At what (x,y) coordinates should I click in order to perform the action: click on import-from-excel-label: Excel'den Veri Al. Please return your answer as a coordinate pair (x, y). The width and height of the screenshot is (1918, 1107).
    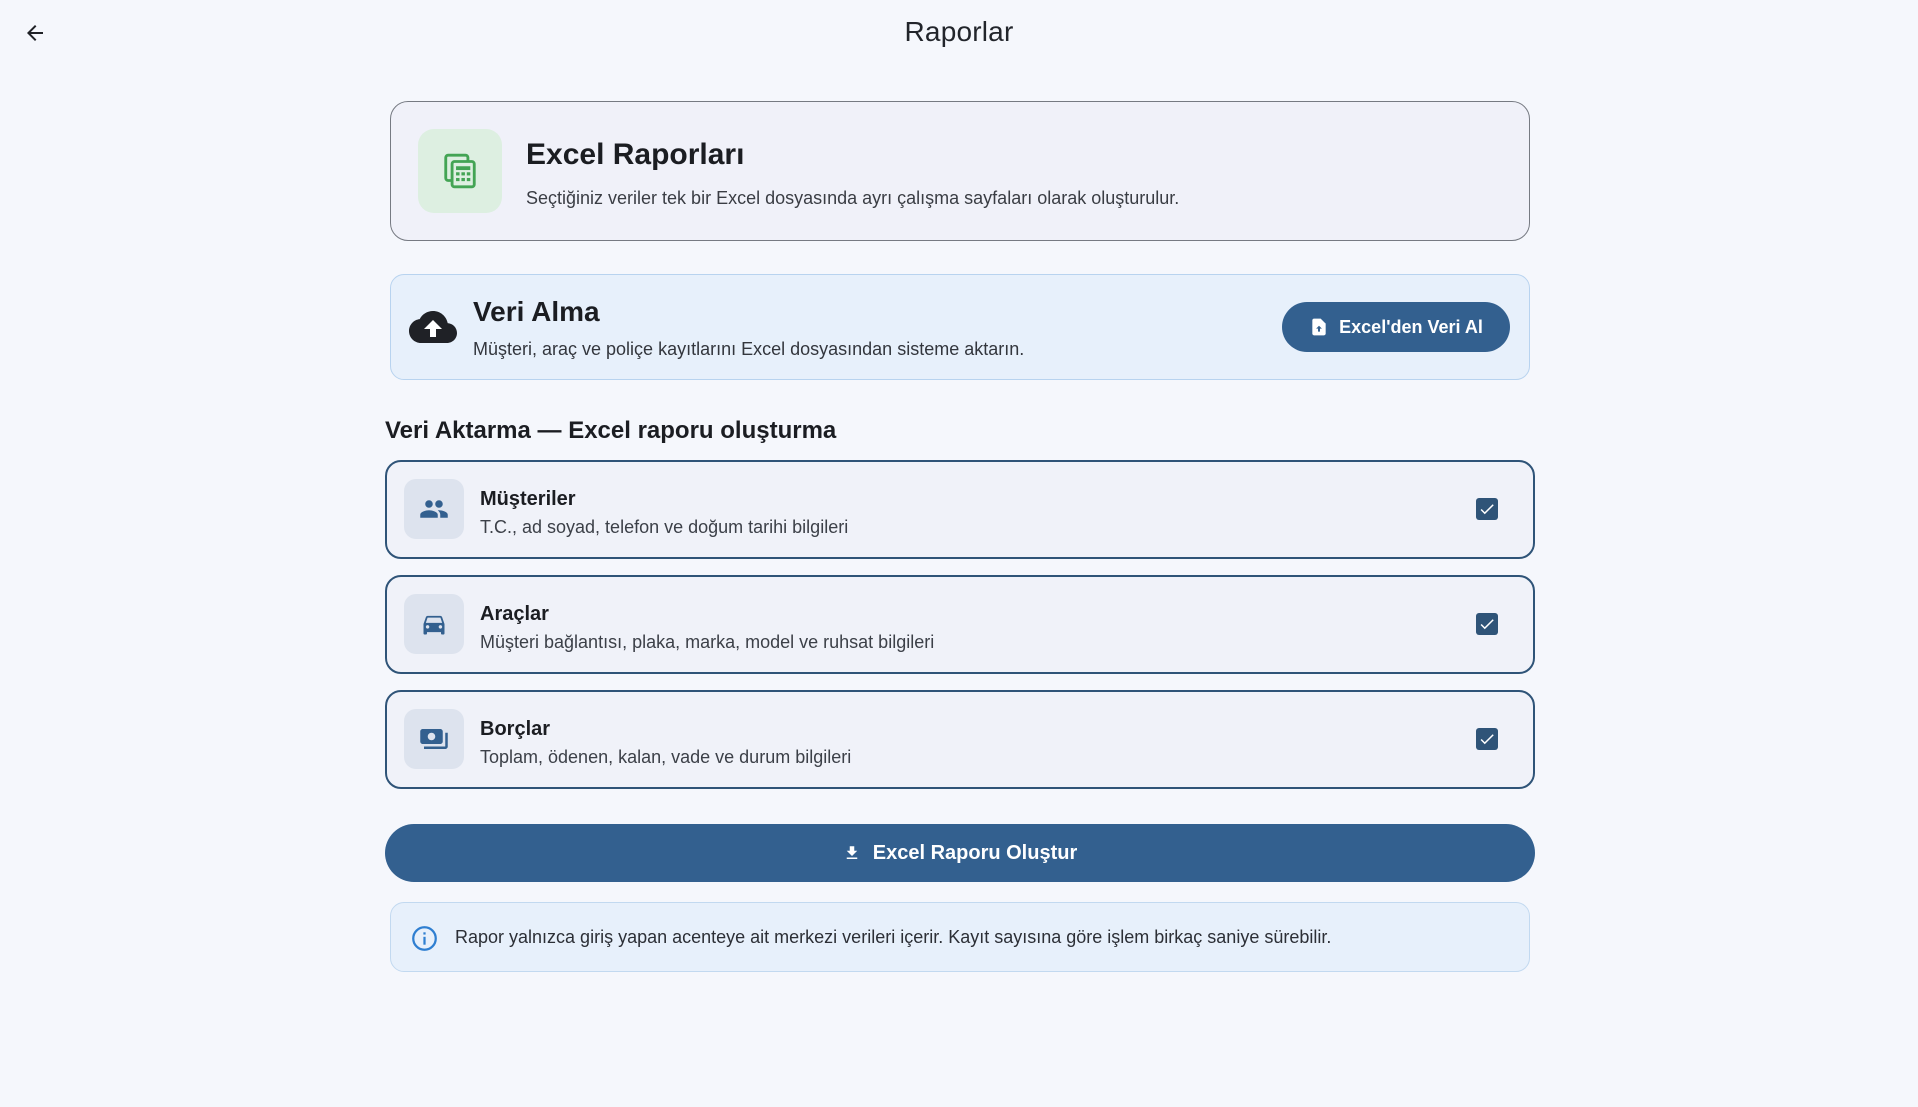
    Looking at the image, I should click on (1411, 326).